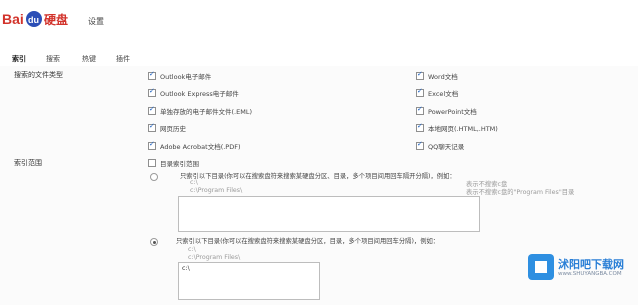 The height and width of the screenshot is (305, 638). I want to click on checkbox-html, so click(420, 127).